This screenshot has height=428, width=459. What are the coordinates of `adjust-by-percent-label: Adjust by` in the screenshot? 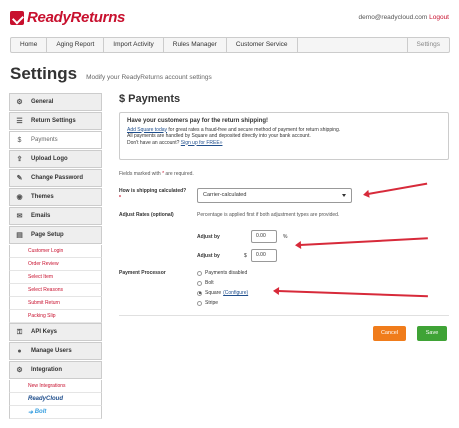 It's located at (208, 237).